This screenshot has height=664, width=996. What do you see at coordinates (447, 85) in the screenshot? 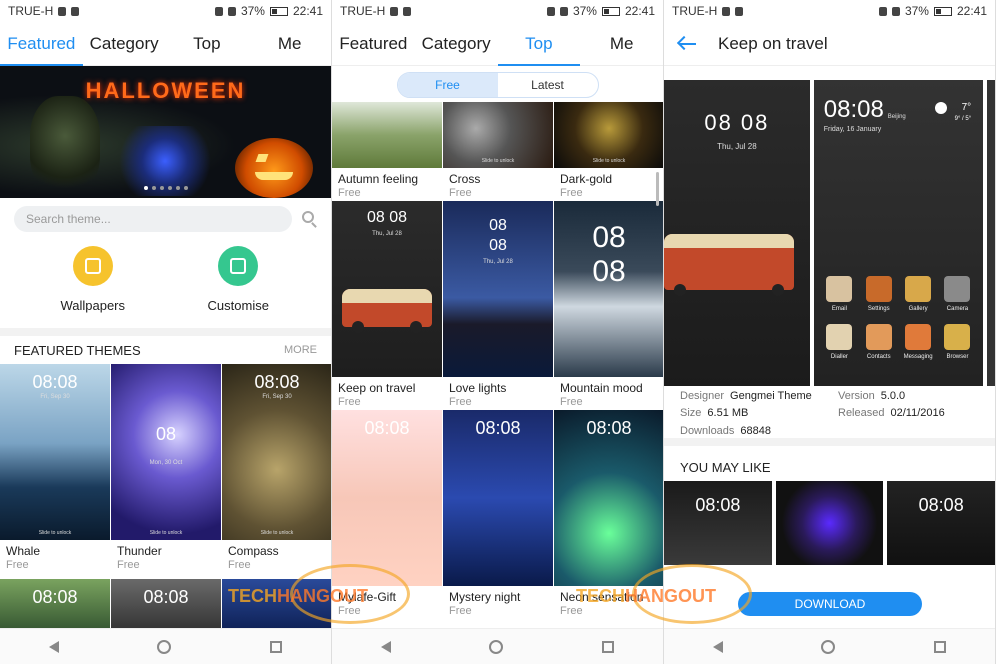
I see `segment-free: Free` at bounding box center [447, 85].